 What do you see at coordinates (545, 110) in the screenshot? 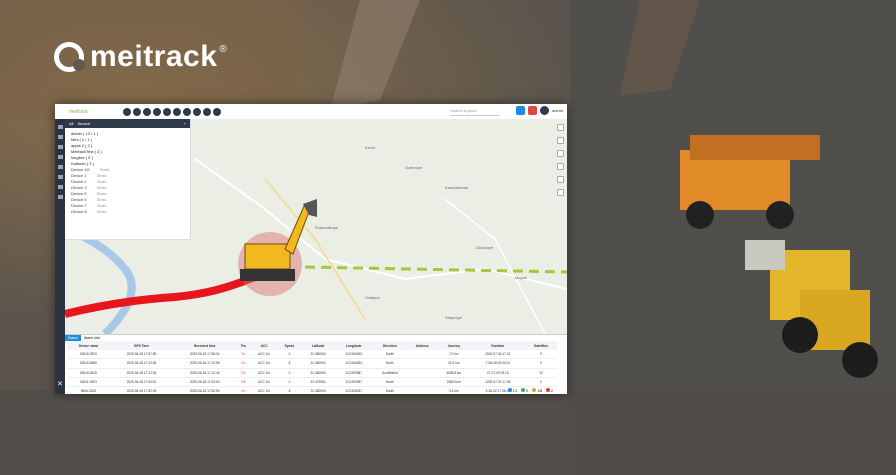
I see `avatar` at bounding box center [545, 110].